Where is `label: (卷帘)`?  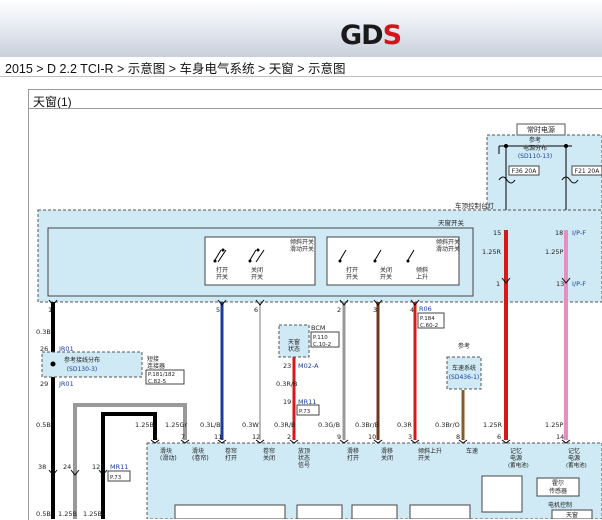
label: (卷帘) is located at coordinates (200, 458).